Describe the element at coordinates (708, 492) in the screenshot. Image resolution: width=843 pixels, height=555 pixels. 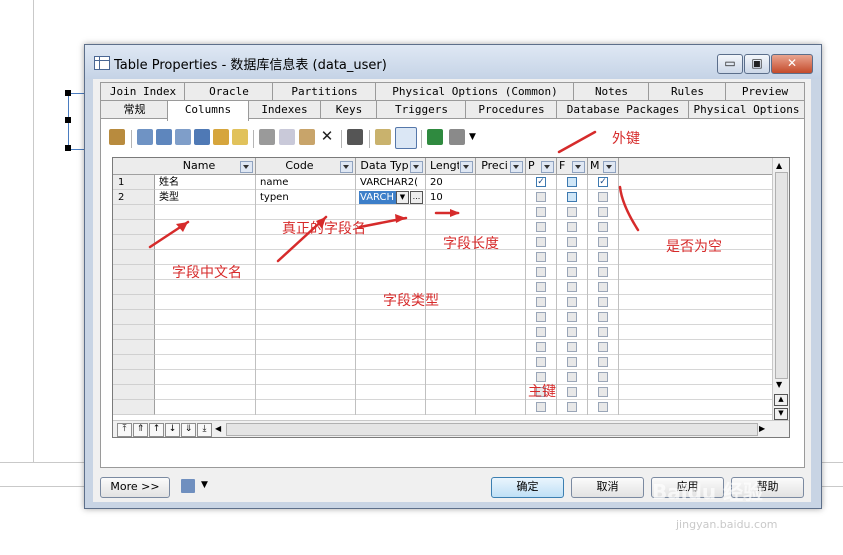
I see `baidu-watermark-logo: Baidu 经验` at that location.